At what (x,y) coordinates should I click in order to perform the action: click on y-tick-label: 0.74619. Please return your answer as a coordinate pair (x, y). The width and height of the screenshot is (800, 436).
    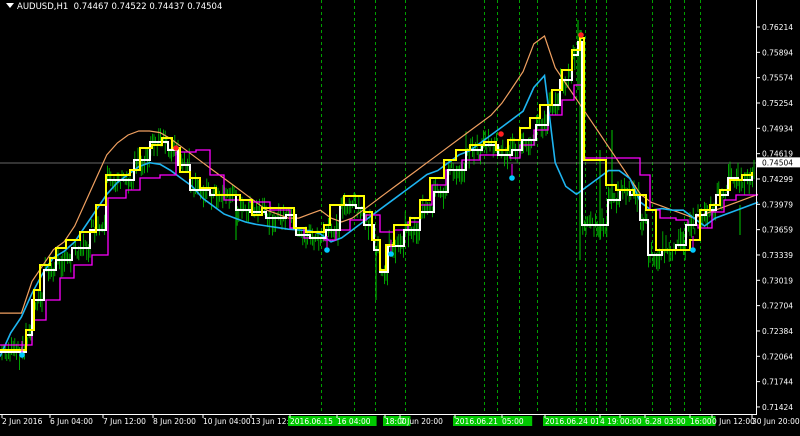
    Looking at the image, I should click on (777, 154).